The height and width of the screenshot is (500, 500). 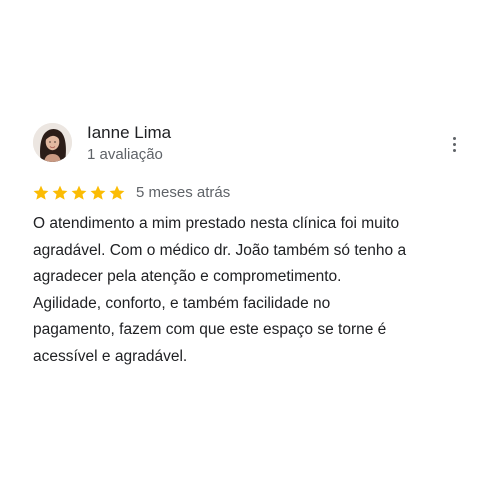 What do you see at coordinates (110, 356) in the screenshot?
I see `review-text-line: acessível e agradável.` at bounding box center [110, 356].